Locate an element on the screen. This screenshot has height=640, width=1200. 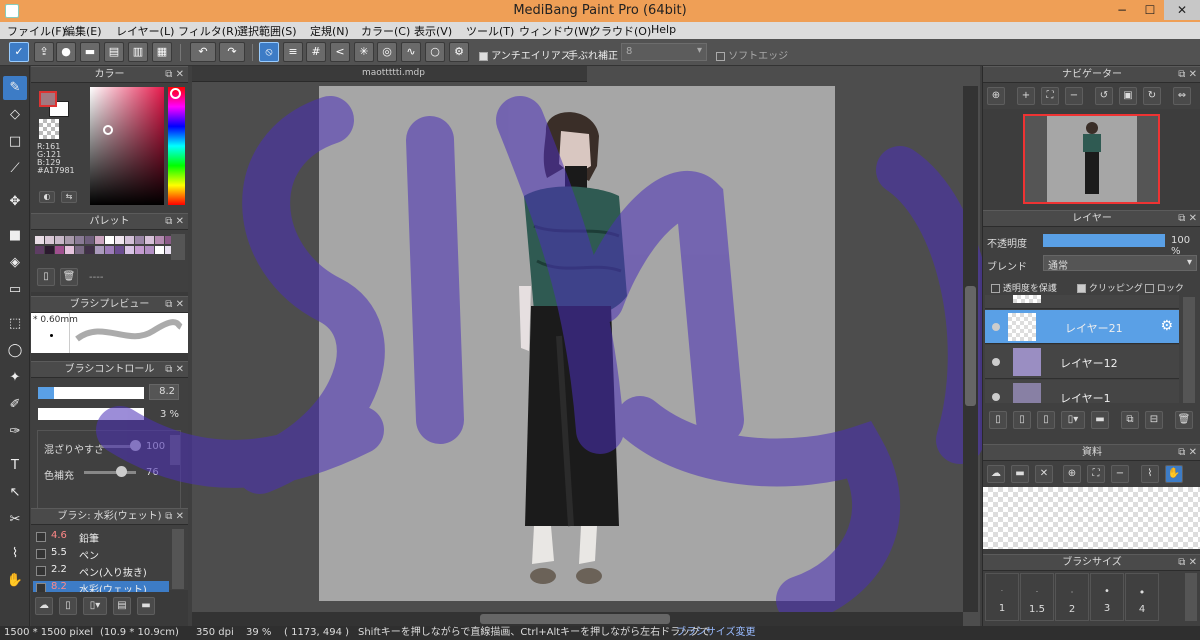
status-dimensions: 1500 * 1500 pixel is located at coordinates (49, 632).